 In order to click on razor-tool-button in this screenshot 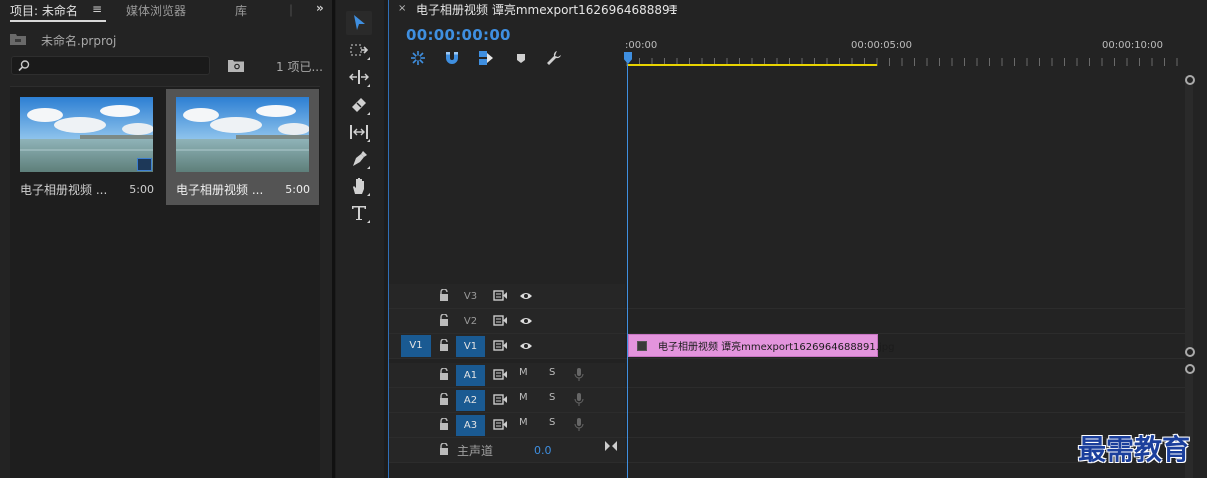, I will do `click(359, 105)`.